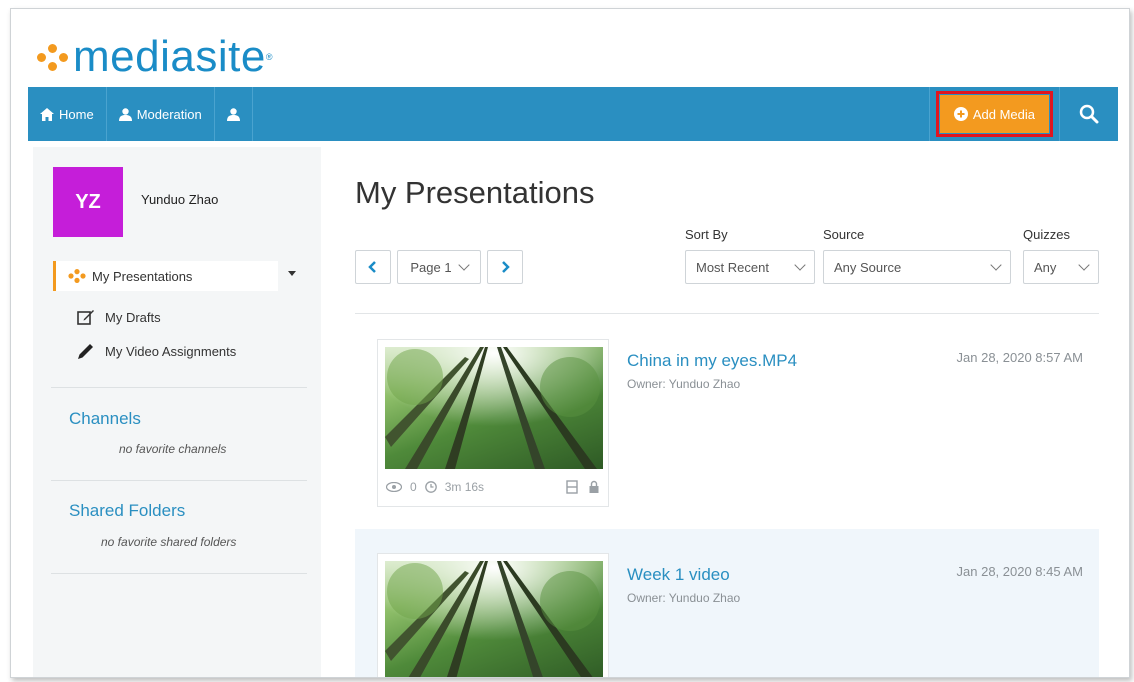  I want to click on home-icon, so click(47, 114).